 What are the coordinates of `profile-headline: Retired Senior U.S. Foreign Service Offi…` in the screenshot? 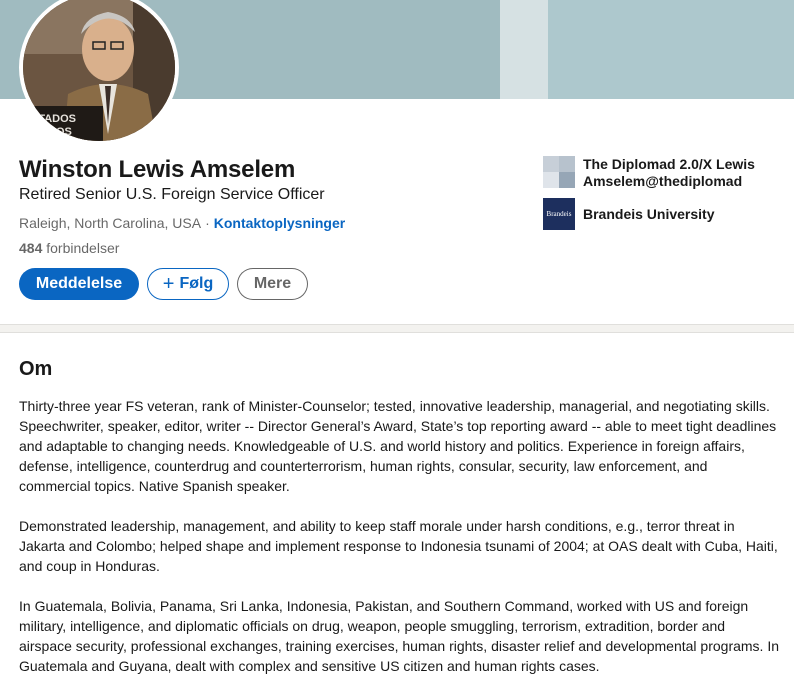 It's located at (172, 194).